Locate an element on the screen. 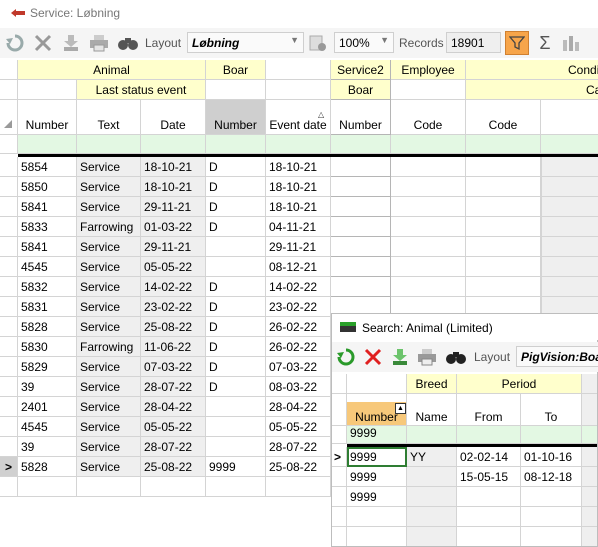 Image resolution: width=598 pixels, height=547 pixels. table-cell: 01-10-16 is located at coordinates (551, 457).